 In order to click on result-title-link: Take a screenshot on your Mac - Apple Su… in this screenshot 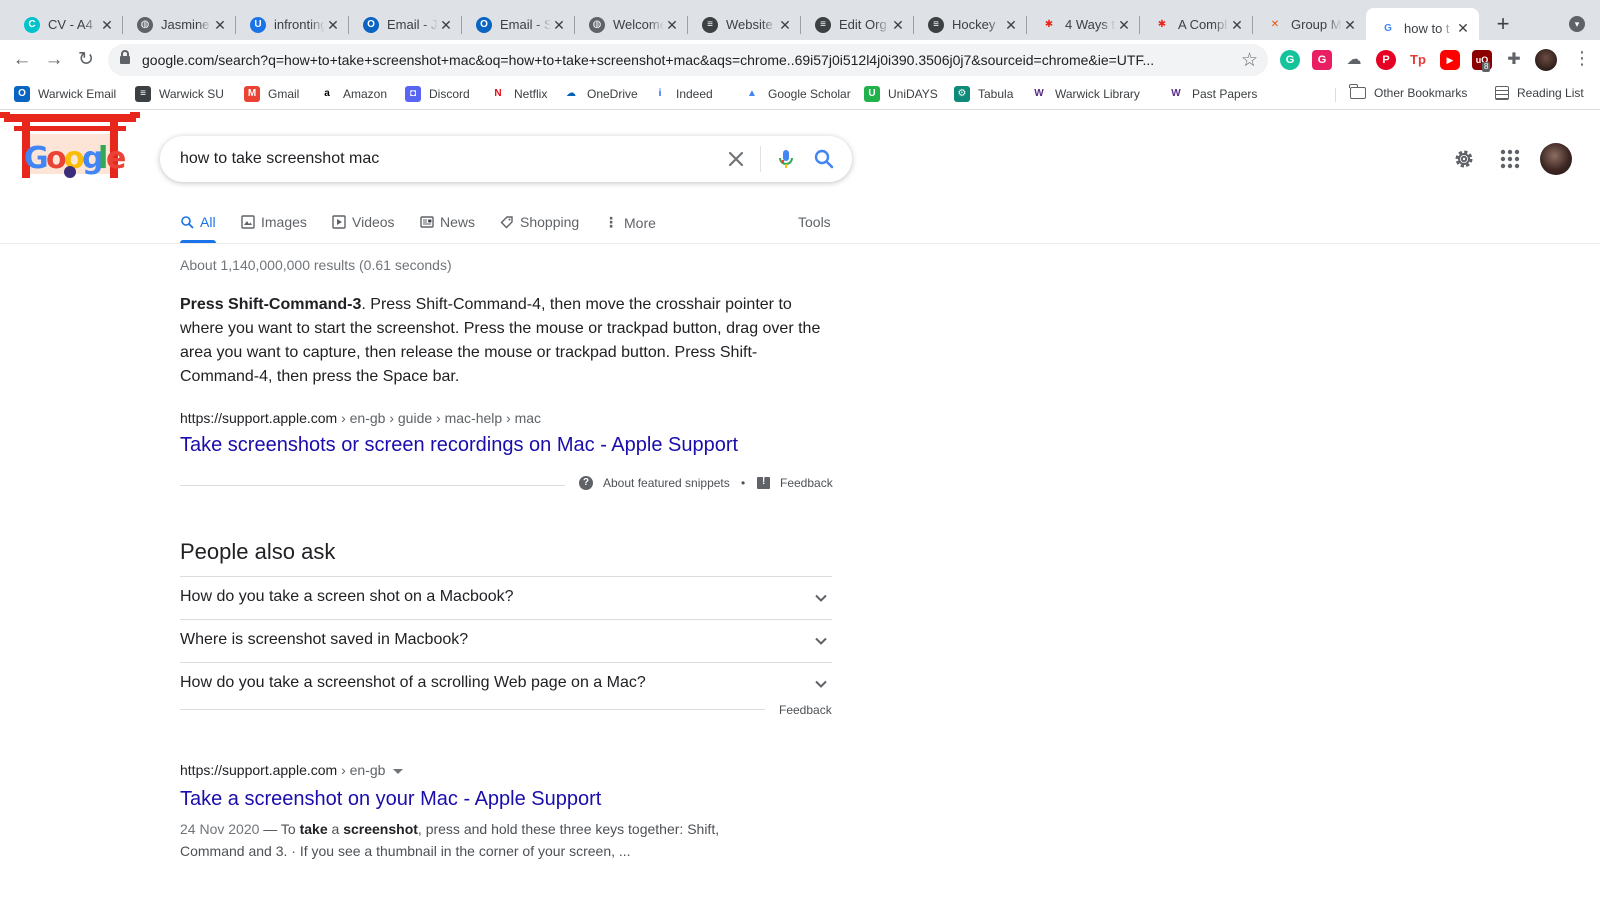, I will do `click(390, 799)`.